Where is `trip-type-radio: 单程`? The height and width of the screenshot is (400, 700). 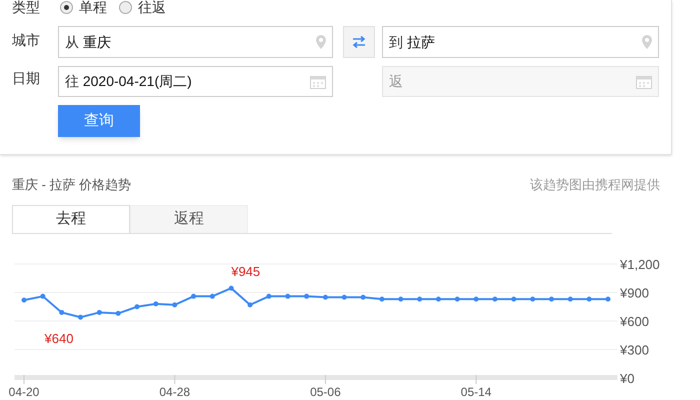 trip-type-radio: 单程 is located at coordinates (83, 9).